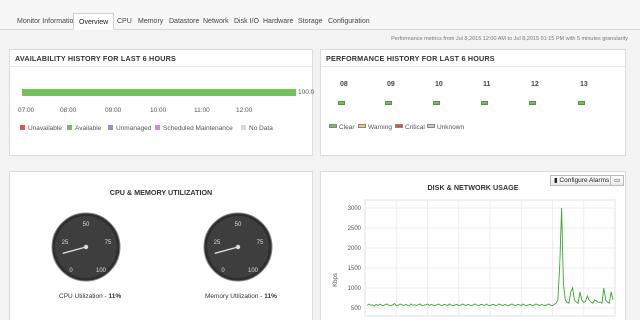  I want to click on y-tick-label: 1500, so click(355, 269).